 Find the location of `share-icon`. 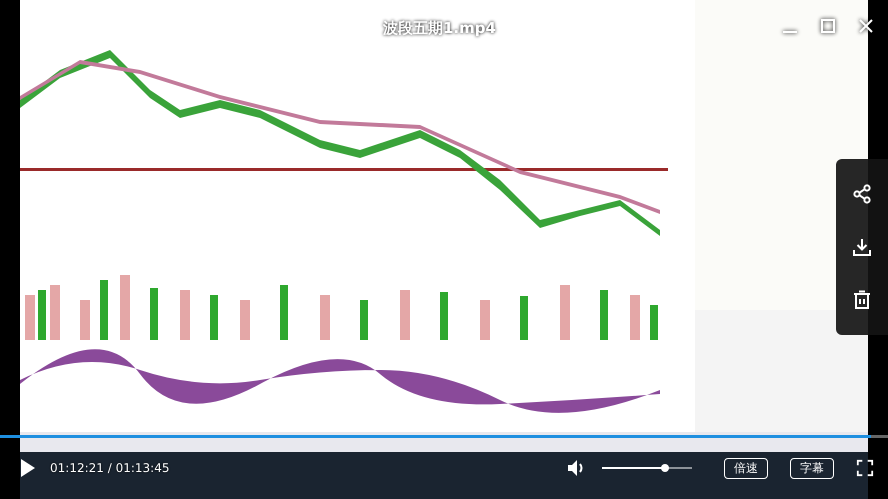

share-icon is located at coordinates (862, 194).